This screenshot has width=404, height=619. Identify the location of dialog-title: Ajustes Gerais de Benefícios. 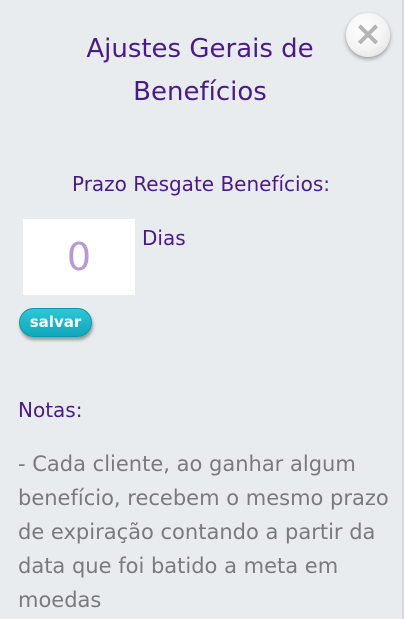
(200, 70).